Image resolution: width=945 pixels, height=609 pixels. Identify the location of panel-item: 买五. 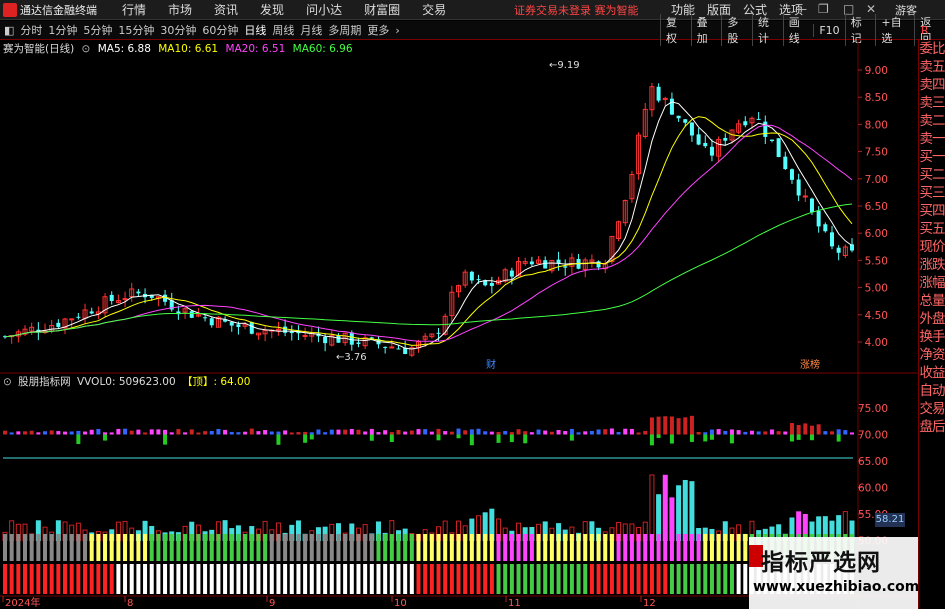
(932, 229).